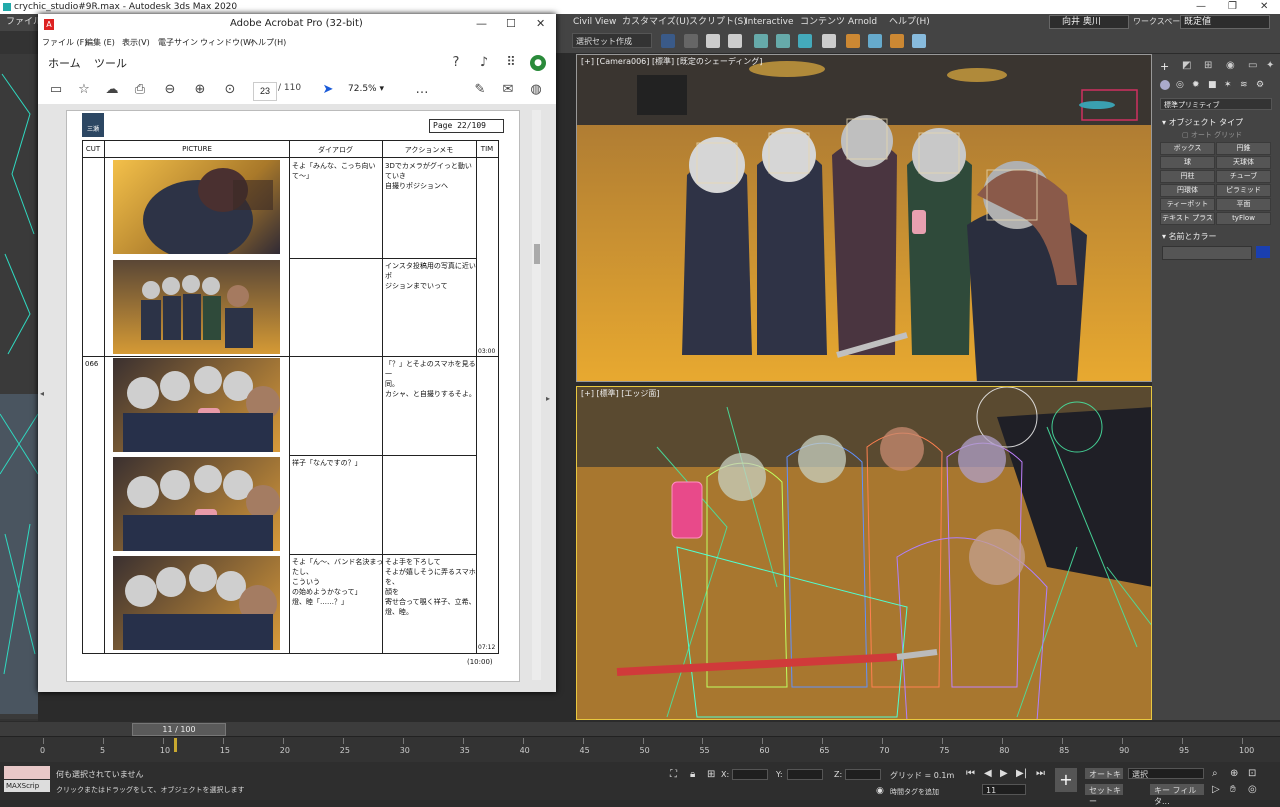 This screenshot has height=807, width=1280. What do you see at coordinates (655, 22) in the screenshot?
I see `menu-customize: カスタマイズ(U)` at bounding box center [655, 22].